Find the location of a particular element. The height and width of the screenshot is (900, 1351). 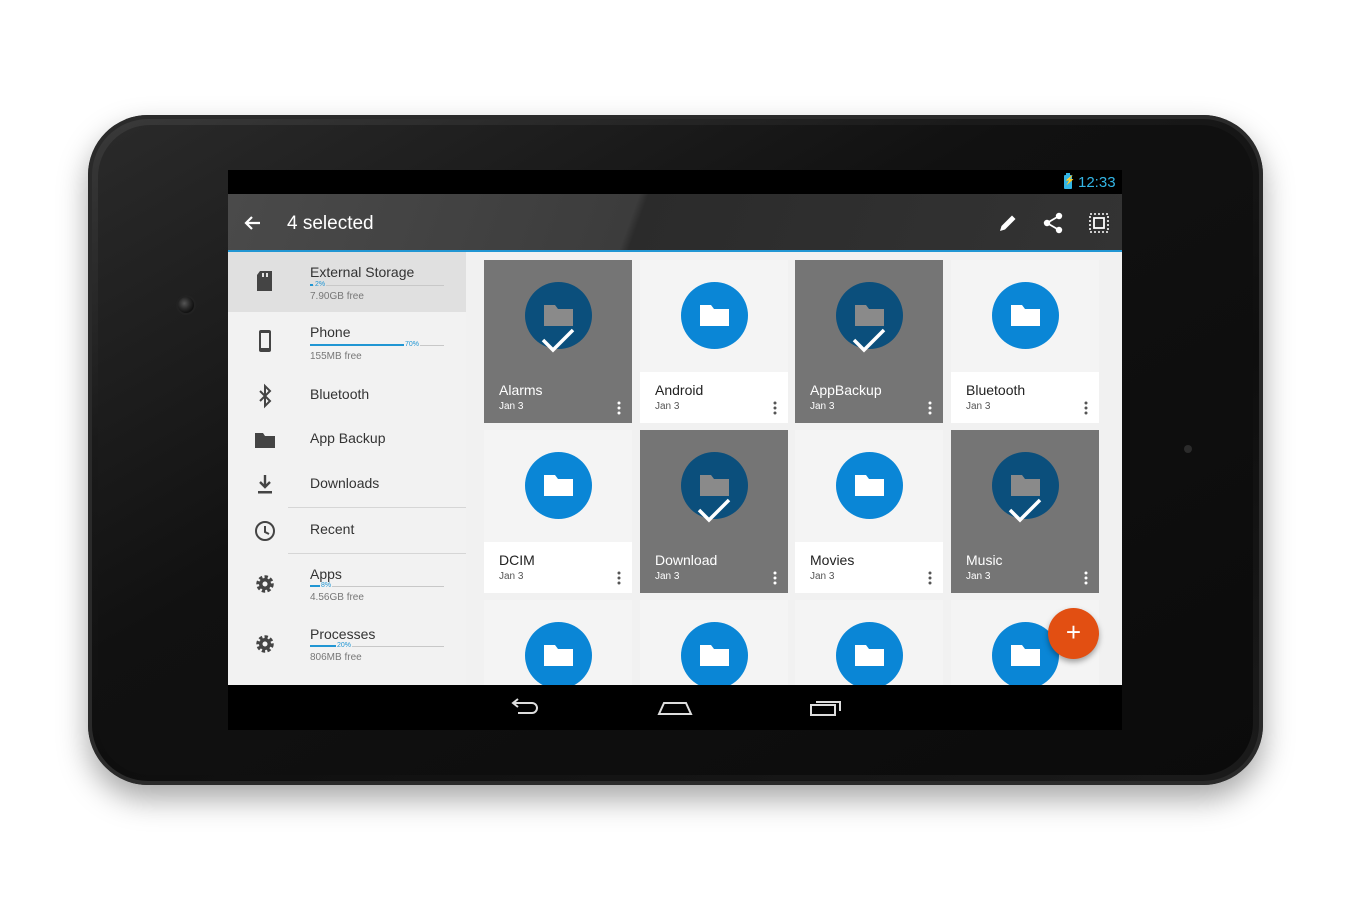

folder-card: Download Jan 3 is located at coordinates (714, 511).